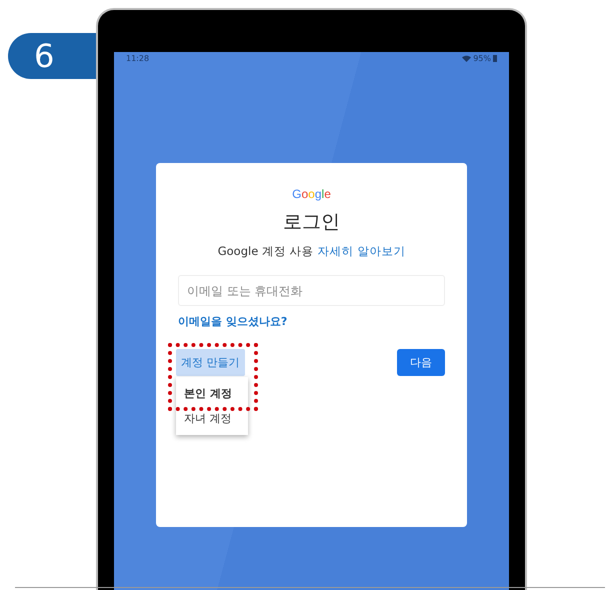 This screenshot has width=608, height=590. I want to click on email-field: 이메일 또는 휴대전화, so click(311, 290).